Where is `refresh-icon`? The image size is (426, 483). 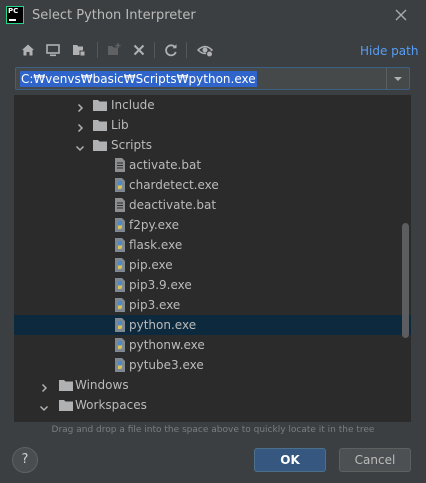
refresh-icon is located at coordinates (171, 50).